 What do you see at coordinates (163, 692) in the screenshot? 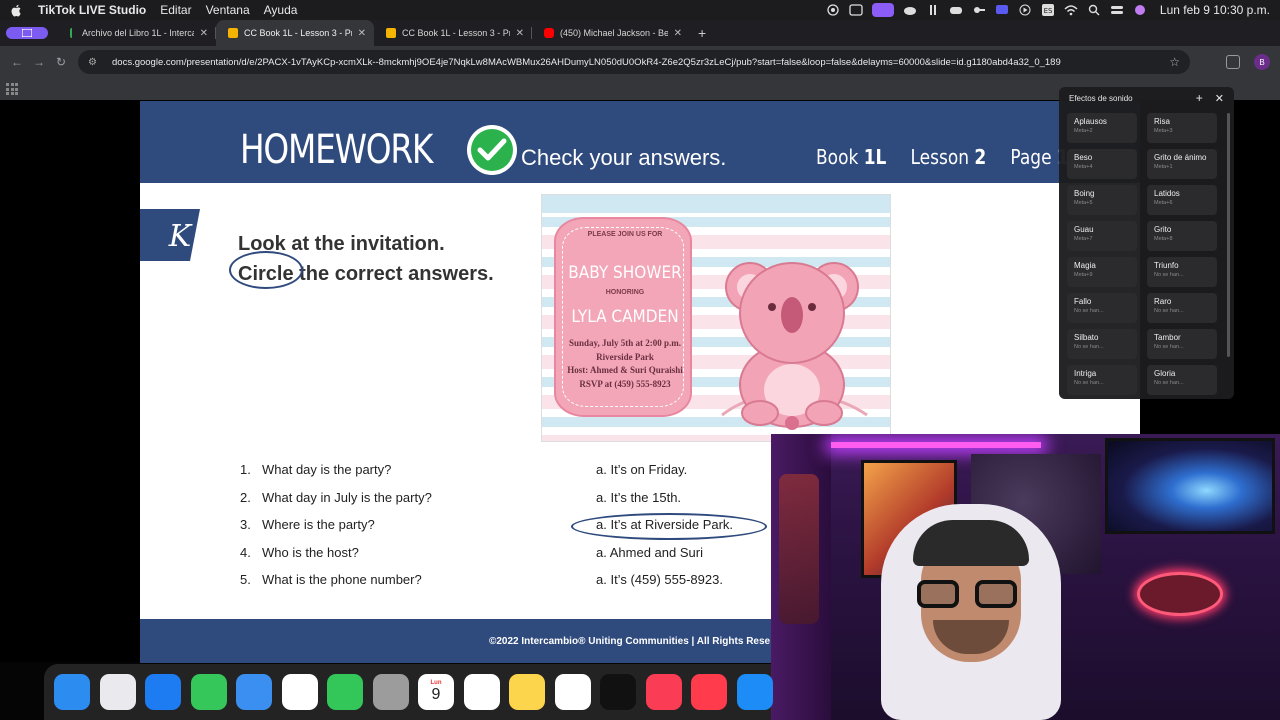
I see `safari-icon` at bounding box center [163, 692].